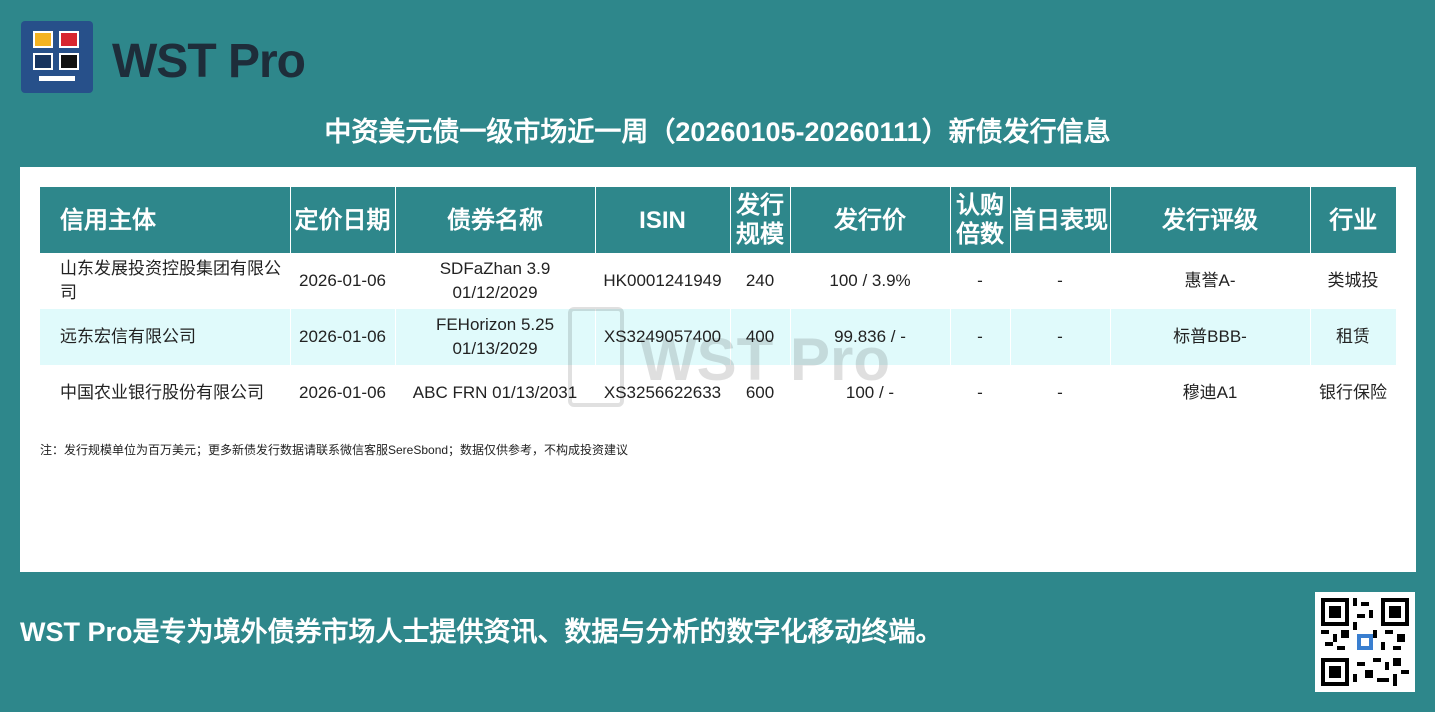 The width and height of the screenshot is (1435, 712). Describe the element at coordinates (870, 337) in the screenshot. I see `cell-price: 99.836 / -` at that location.